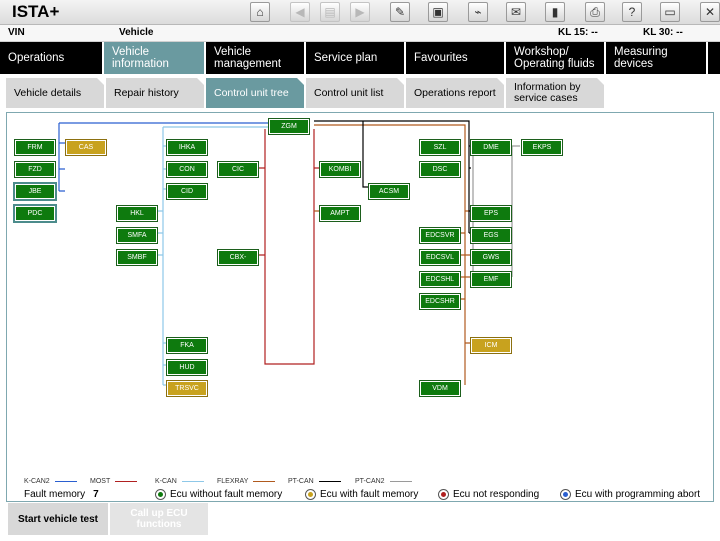  Describe the element at coordinates (440, 235) in the screenshot. I see `ecu-edcsvr: EDCSVR` at that location.